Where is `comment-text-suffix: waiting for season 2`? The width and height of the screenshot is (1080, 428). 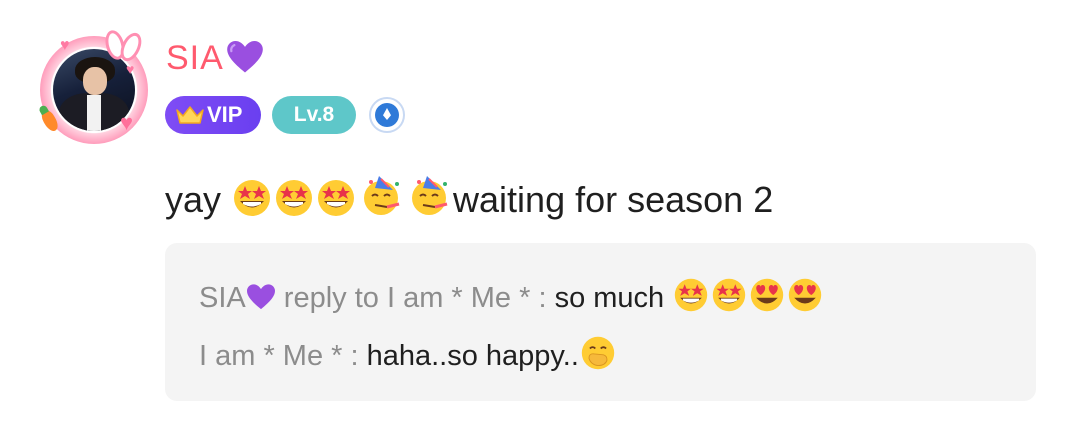
comment-text-suffix: waiting for season 2 is located at coordinates (613, 199).